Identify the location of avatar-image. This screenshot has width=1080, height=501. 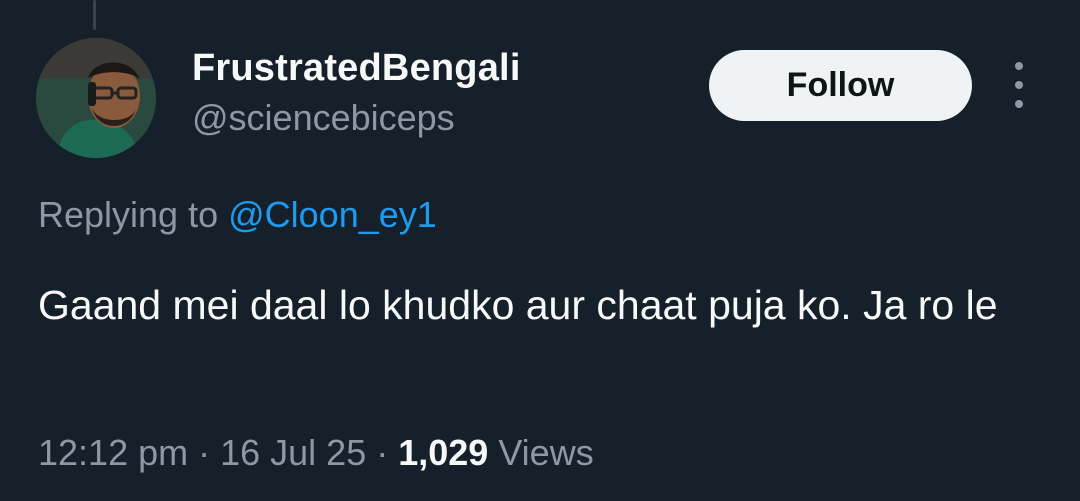
(96, 98).